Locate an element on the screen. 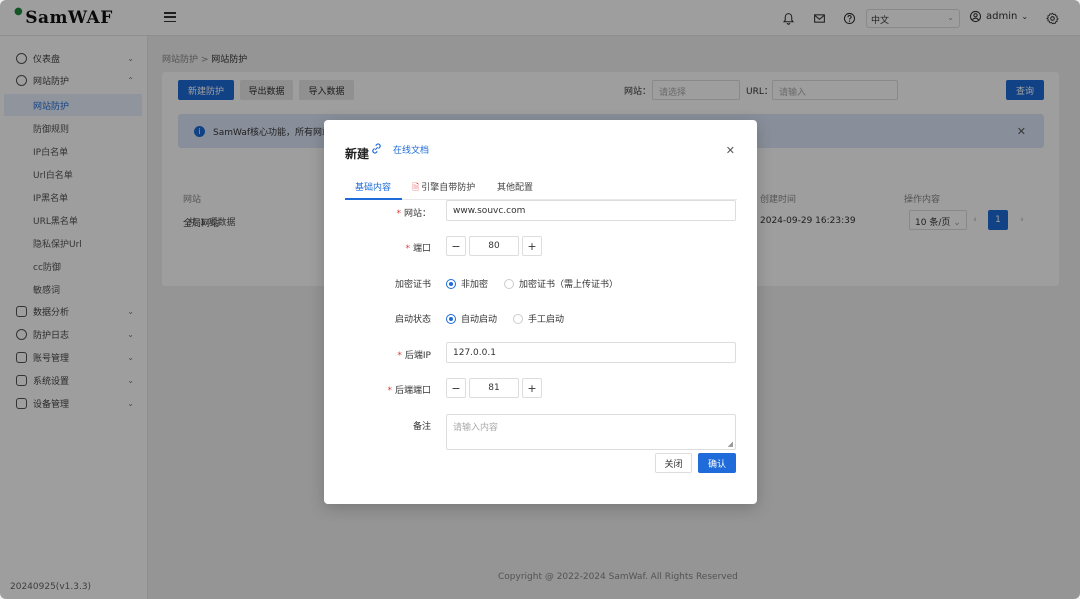 This screenshot has width=1080, height=599. backend-port-value: 81 is located at coordinates (494, 388).